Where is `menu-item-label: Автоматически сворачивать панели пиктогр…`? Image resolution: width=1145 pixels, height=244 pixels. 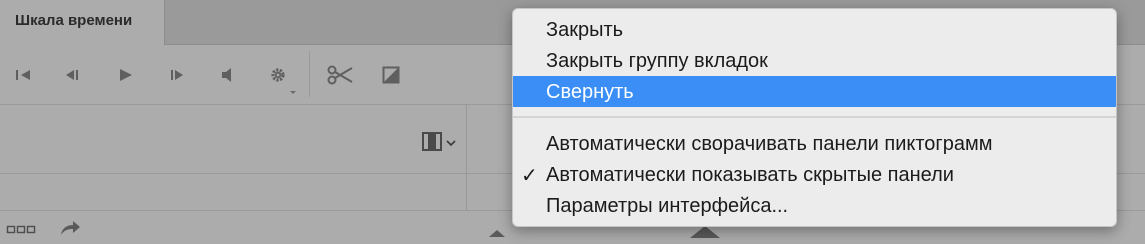 menu-item-label: Автоматически сворачивать панели пиктогр… is located at coordinates (769, 144).